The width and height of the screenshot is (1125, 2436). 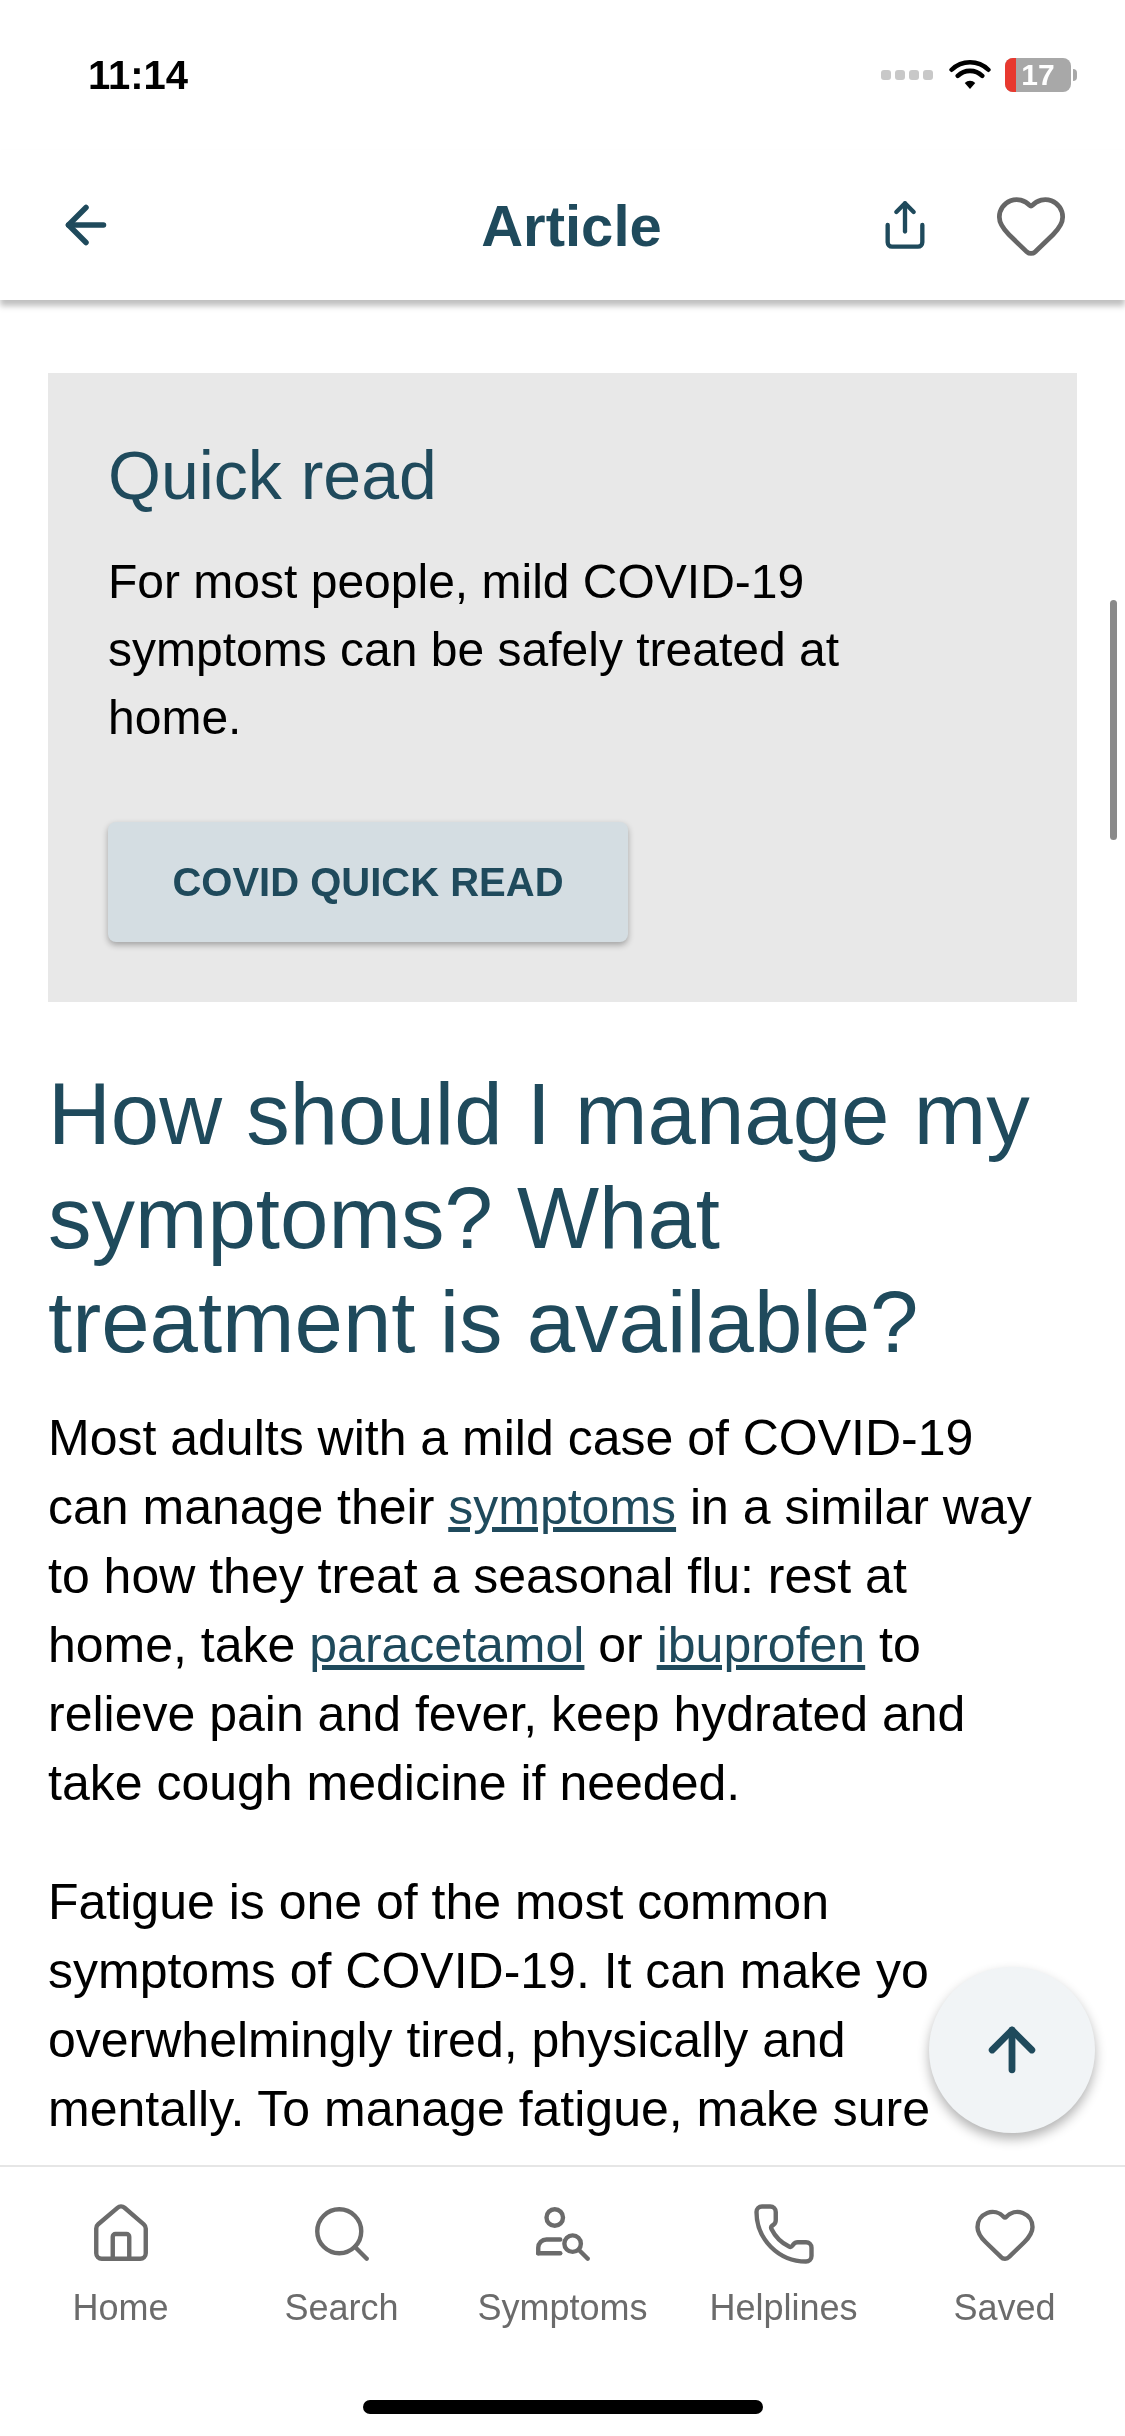 What do you see at coordinates (138, 75) in the screenshot?
I see `status-time: 11:14` at bounding box center [138, 75].